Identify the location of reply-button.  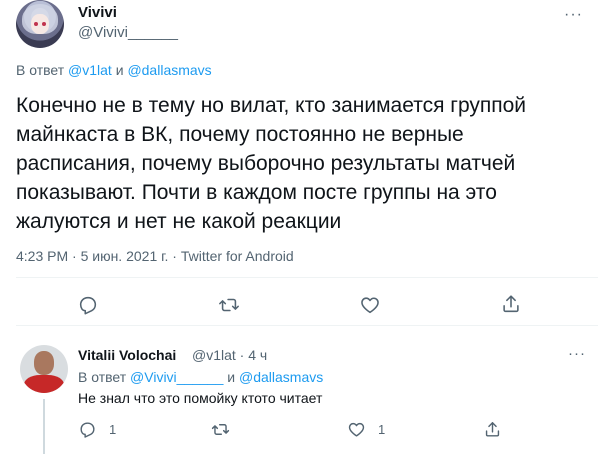
(88, 305).